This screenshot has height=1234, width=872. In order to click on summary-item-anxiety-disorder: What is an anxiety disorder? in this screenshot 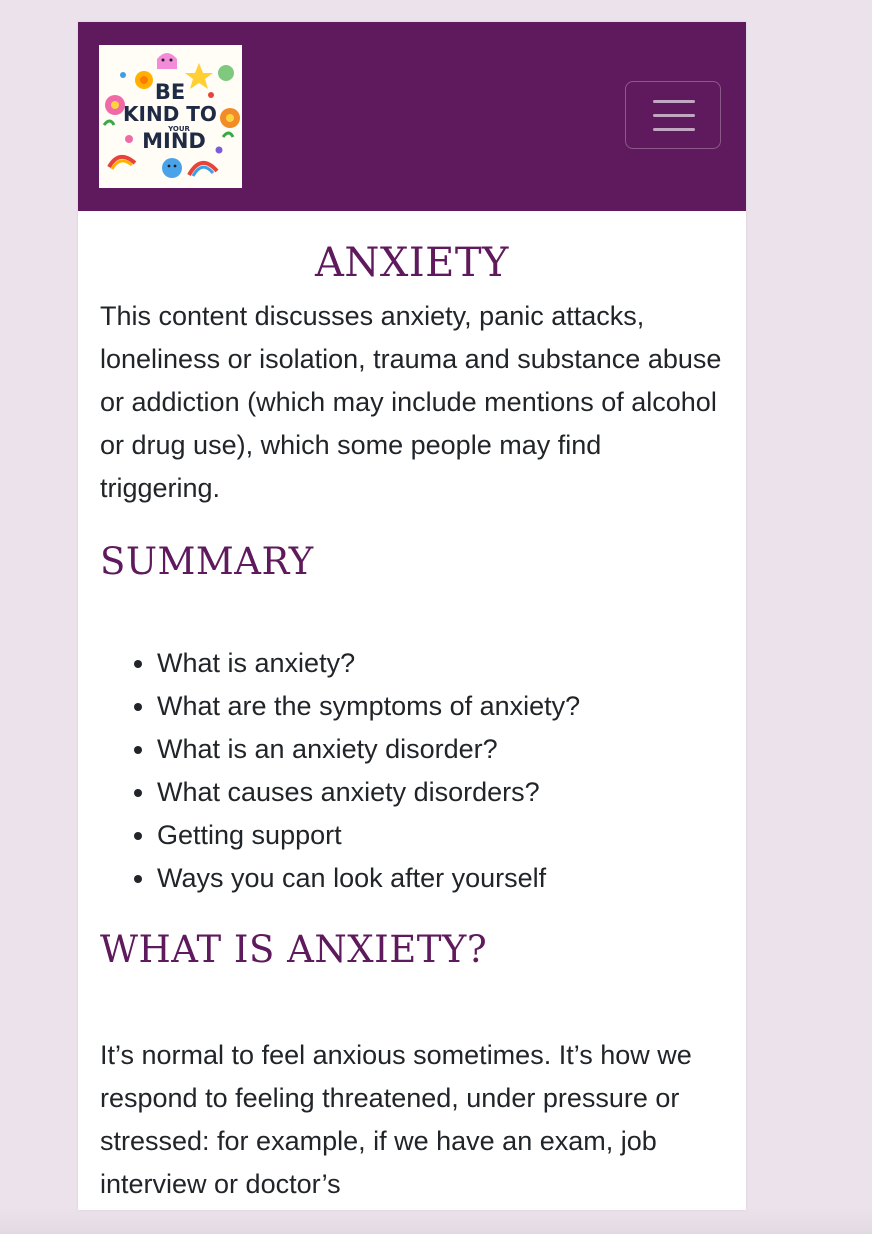, I will do `click(440, 749)`.